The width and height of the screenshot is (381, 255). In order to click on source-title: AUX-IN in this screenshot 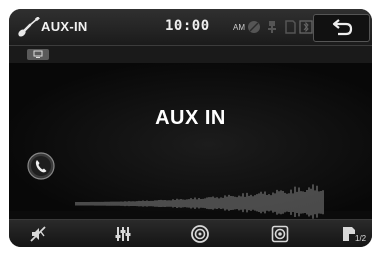, I will do `click(64, 26)`.